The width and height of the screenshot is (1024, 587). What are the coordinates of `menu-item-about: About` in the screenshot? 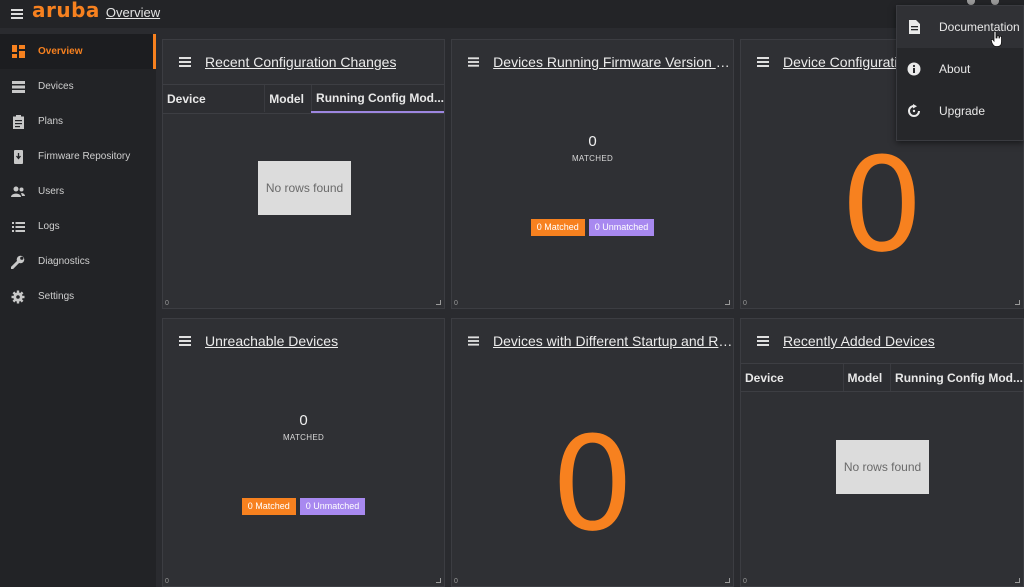 It's located at (960, 69).